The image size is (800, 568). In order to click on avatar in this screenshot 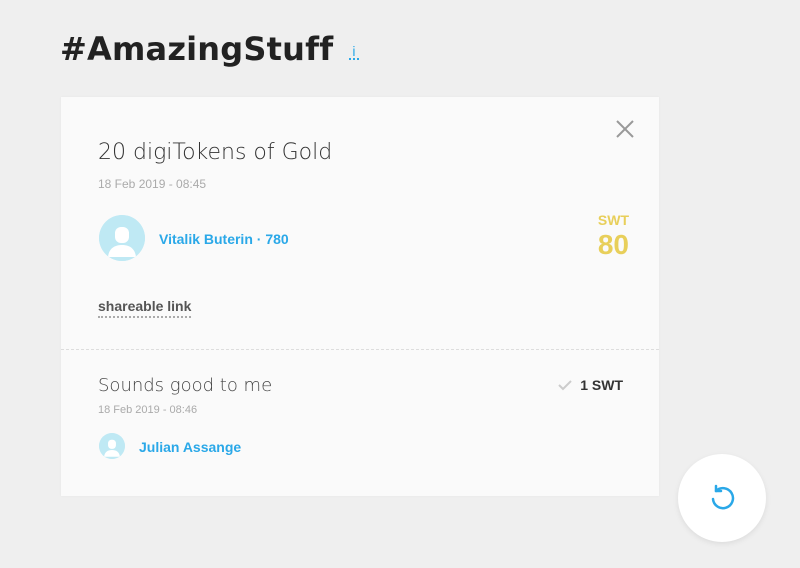, I will do `click(122, 238)`.